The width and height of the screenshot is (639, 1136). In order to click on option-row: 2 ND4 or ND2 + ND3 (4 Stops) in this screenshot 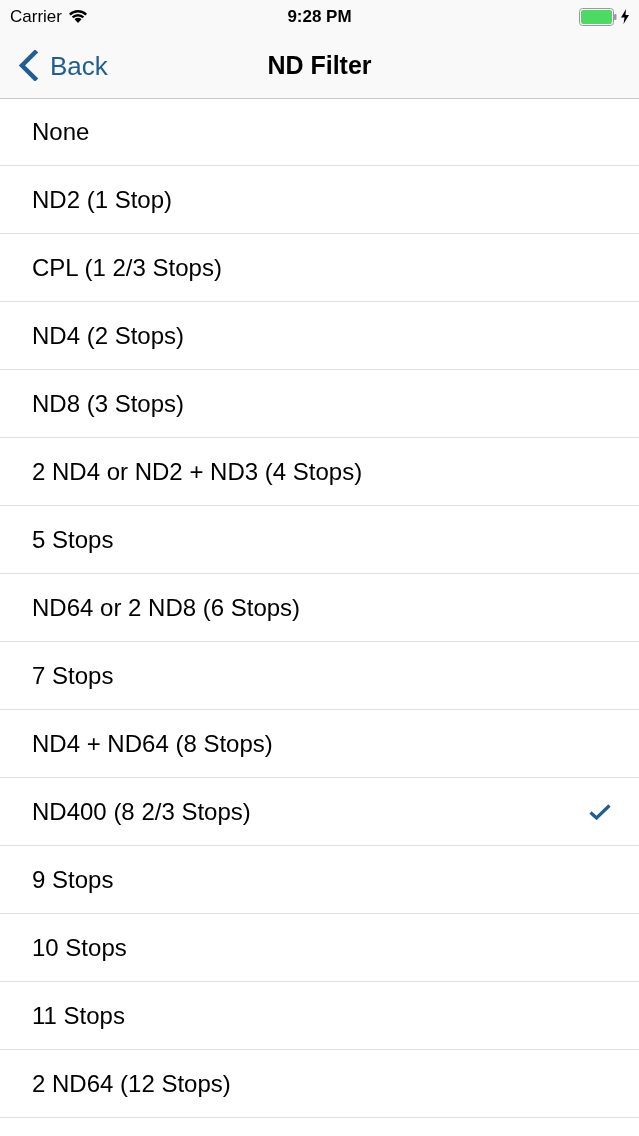, I will do `click(319, 472)`.